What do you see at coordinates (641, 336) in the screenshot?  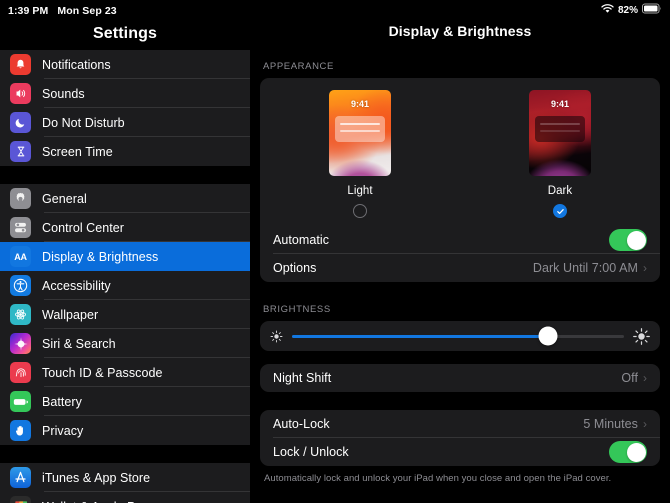 I see `brightness-high-icon` at bounding box center [641, 336].